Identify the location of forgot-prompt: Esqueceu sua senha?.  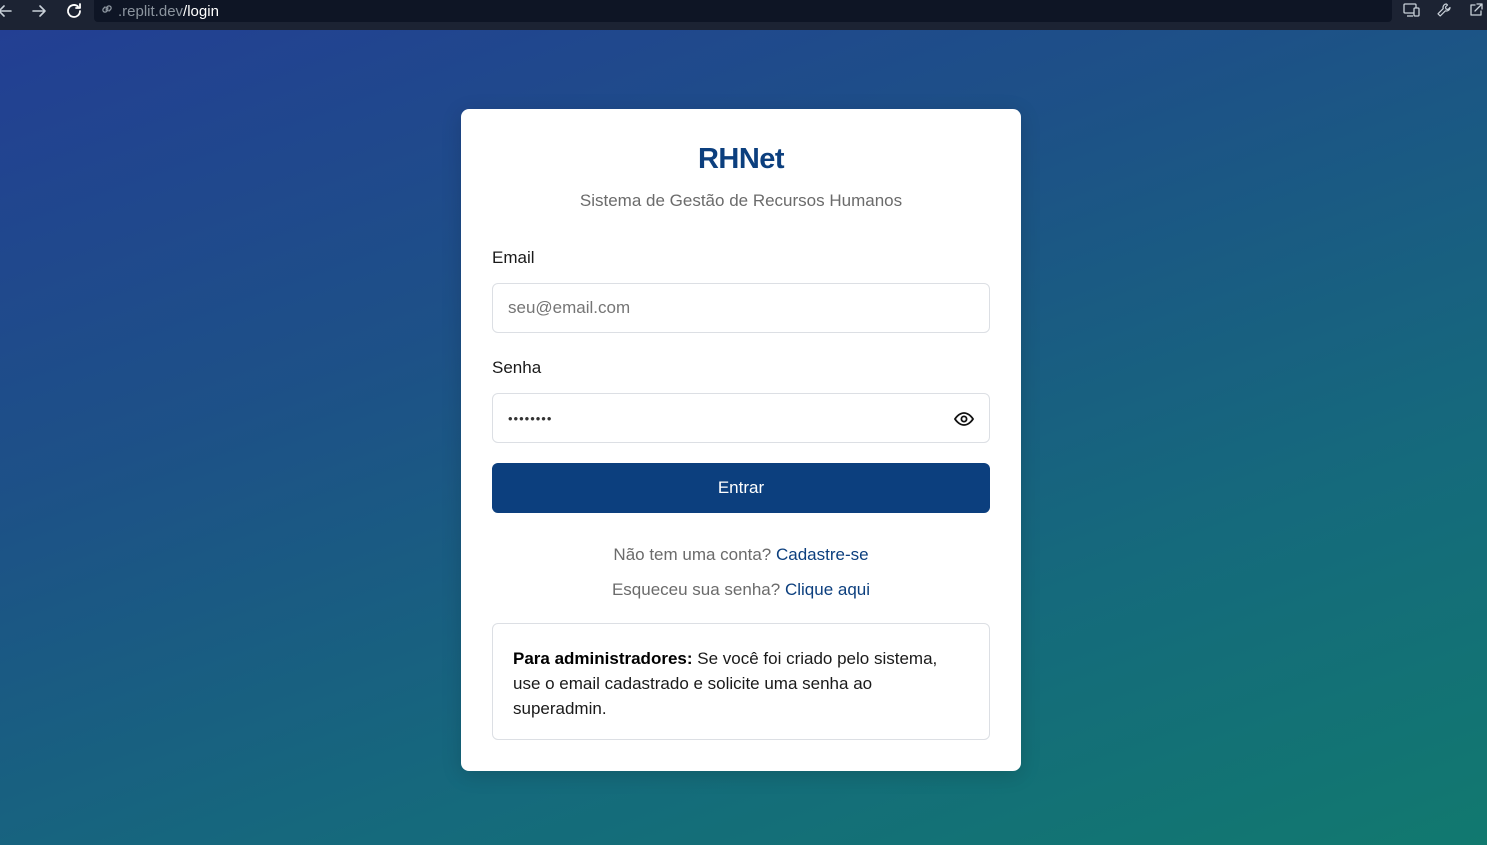
(696, 589).